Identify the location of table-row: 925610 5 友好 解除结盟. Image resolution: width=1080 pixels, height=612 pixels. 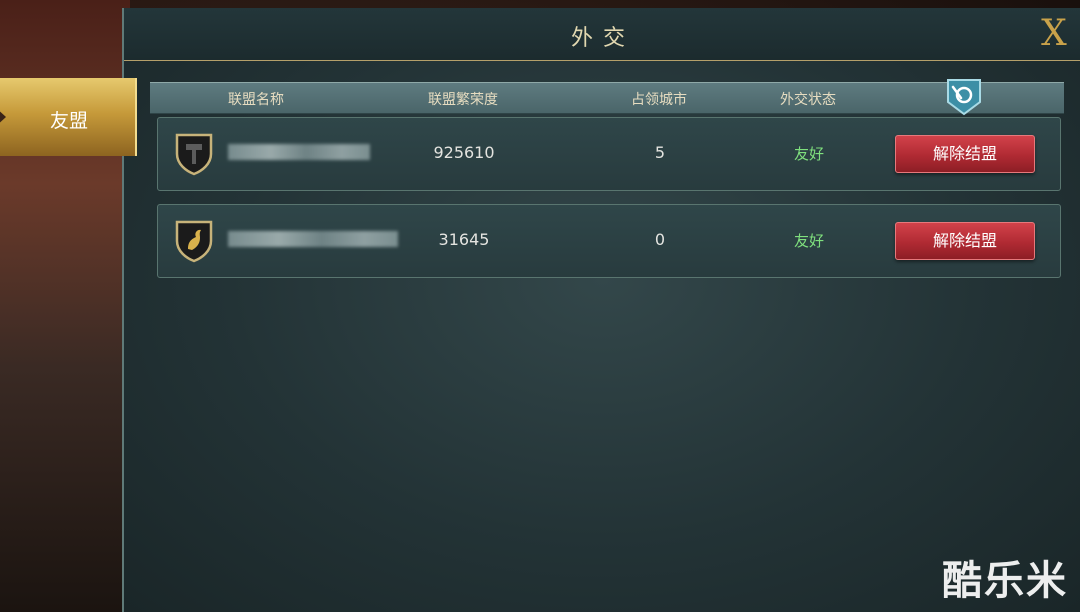
(609, 154).